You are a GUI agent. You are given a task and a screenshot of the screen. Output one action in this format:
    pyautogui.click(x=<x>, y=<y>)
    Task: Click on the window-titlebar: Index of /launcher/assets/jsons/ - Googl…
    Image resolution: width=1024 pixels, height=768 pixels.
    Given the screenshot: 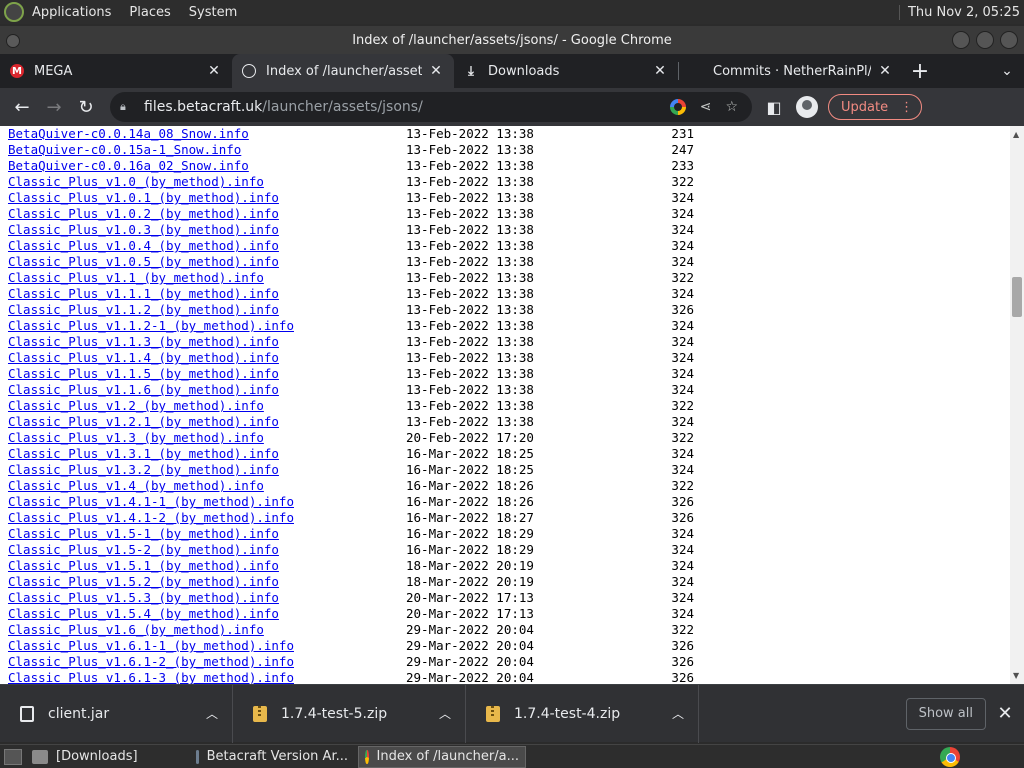 What is the action you would take?
    pyautogui.click(x=512, y=40)
    